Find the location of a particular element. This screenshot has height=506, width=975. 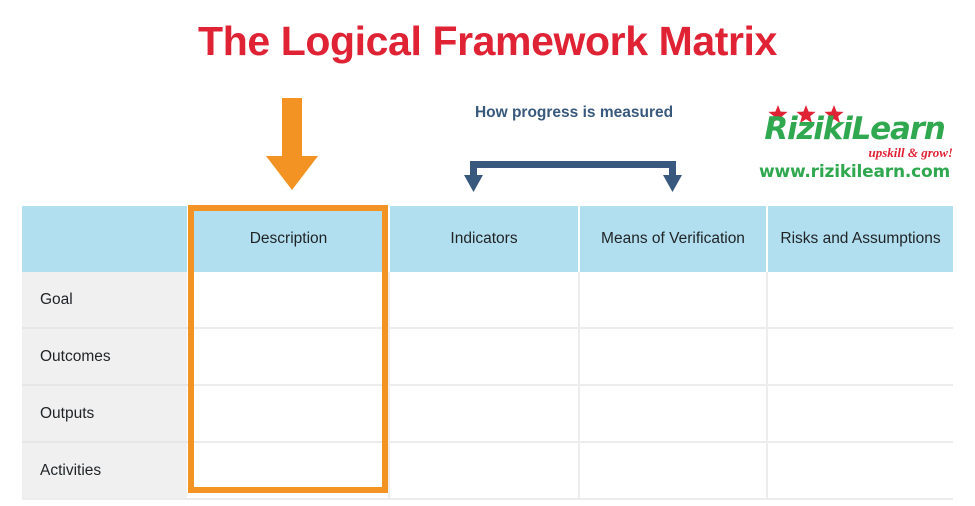

matrix-header-corner is located at coordinates (105, 239).